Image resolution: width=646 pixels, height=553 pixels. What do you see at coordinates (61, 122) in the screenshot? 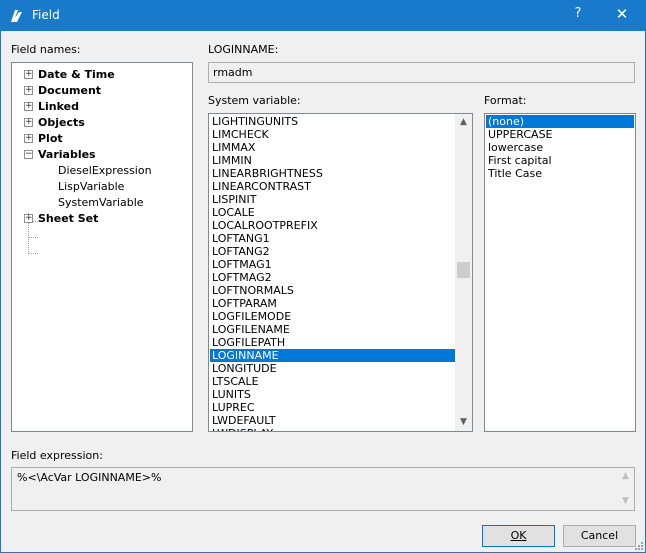
I see `tree-item-label: Objects` at bounding box center [61, 122].